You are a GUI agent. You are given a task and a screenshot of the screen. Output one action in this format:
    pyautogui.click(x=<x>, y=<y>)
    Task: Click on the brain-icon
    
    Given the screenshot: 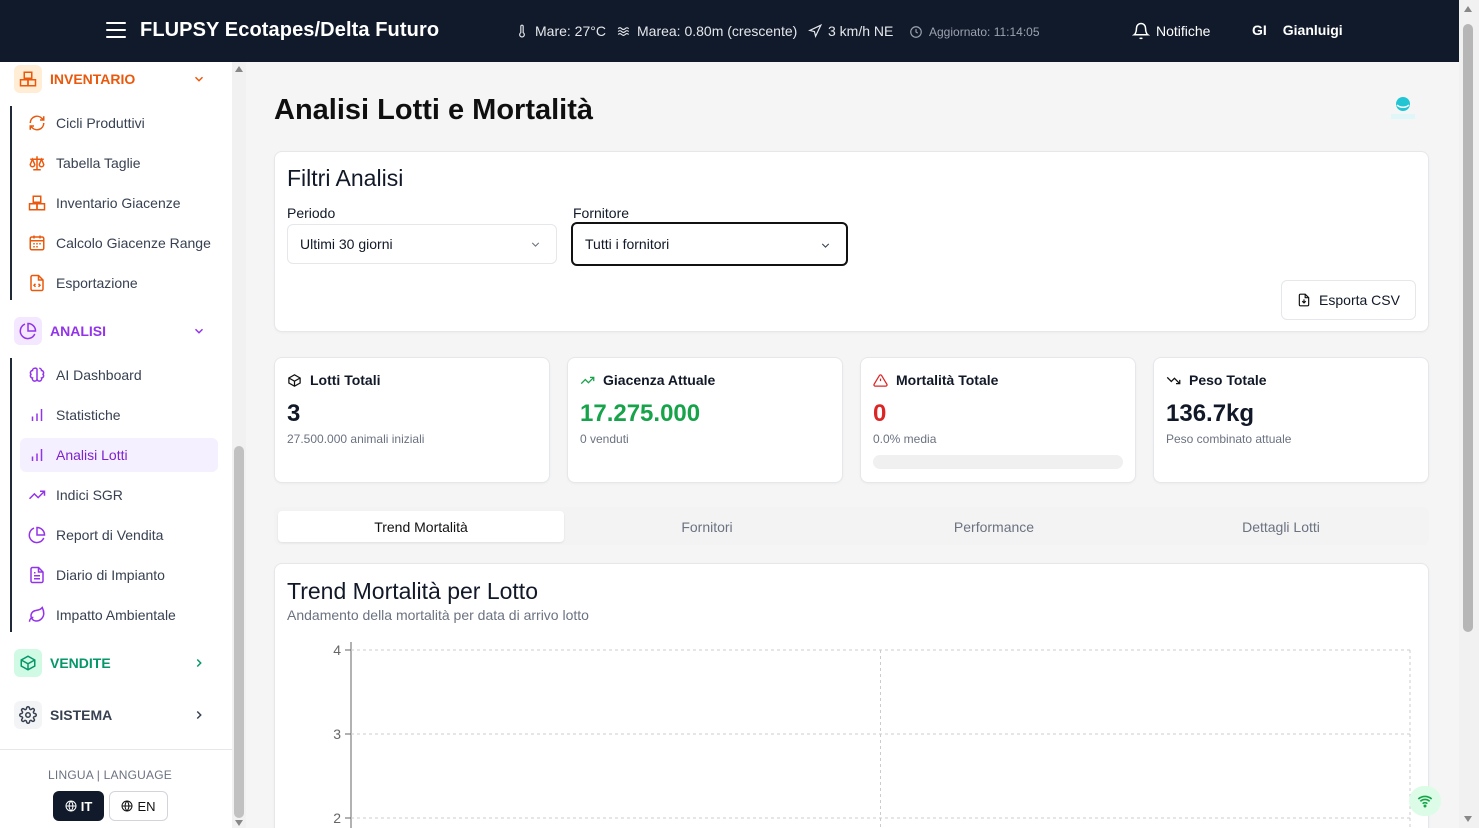 What is the action you would take?
    pyautogui.click(x=37, y=374)
    